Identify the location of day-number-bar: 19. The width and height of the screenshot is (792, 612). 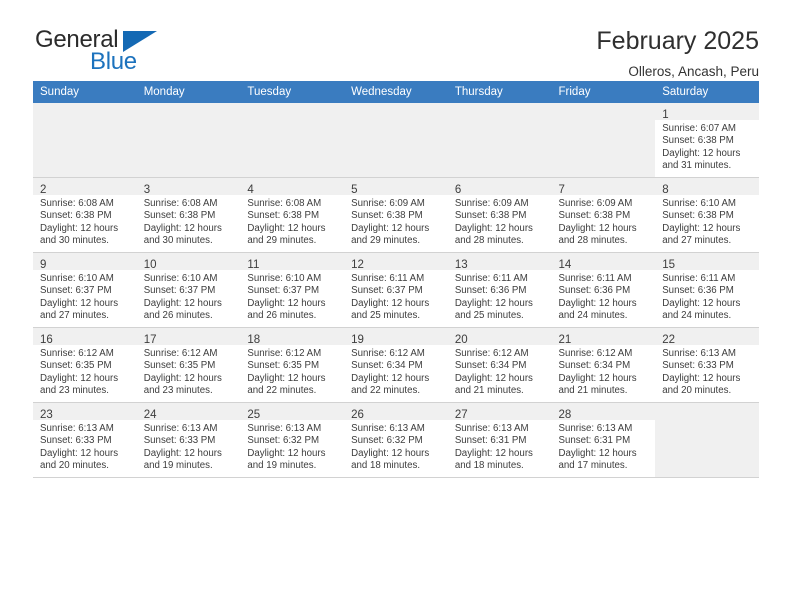
(396, 337).